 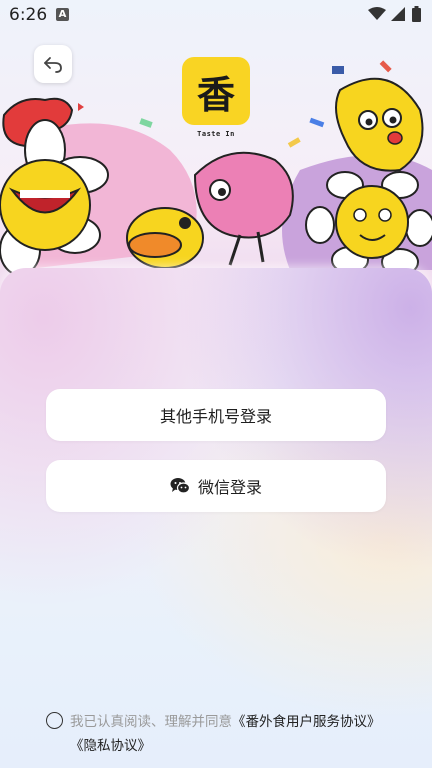 I want to click on wifi-icon, so click(x=377, y=13).